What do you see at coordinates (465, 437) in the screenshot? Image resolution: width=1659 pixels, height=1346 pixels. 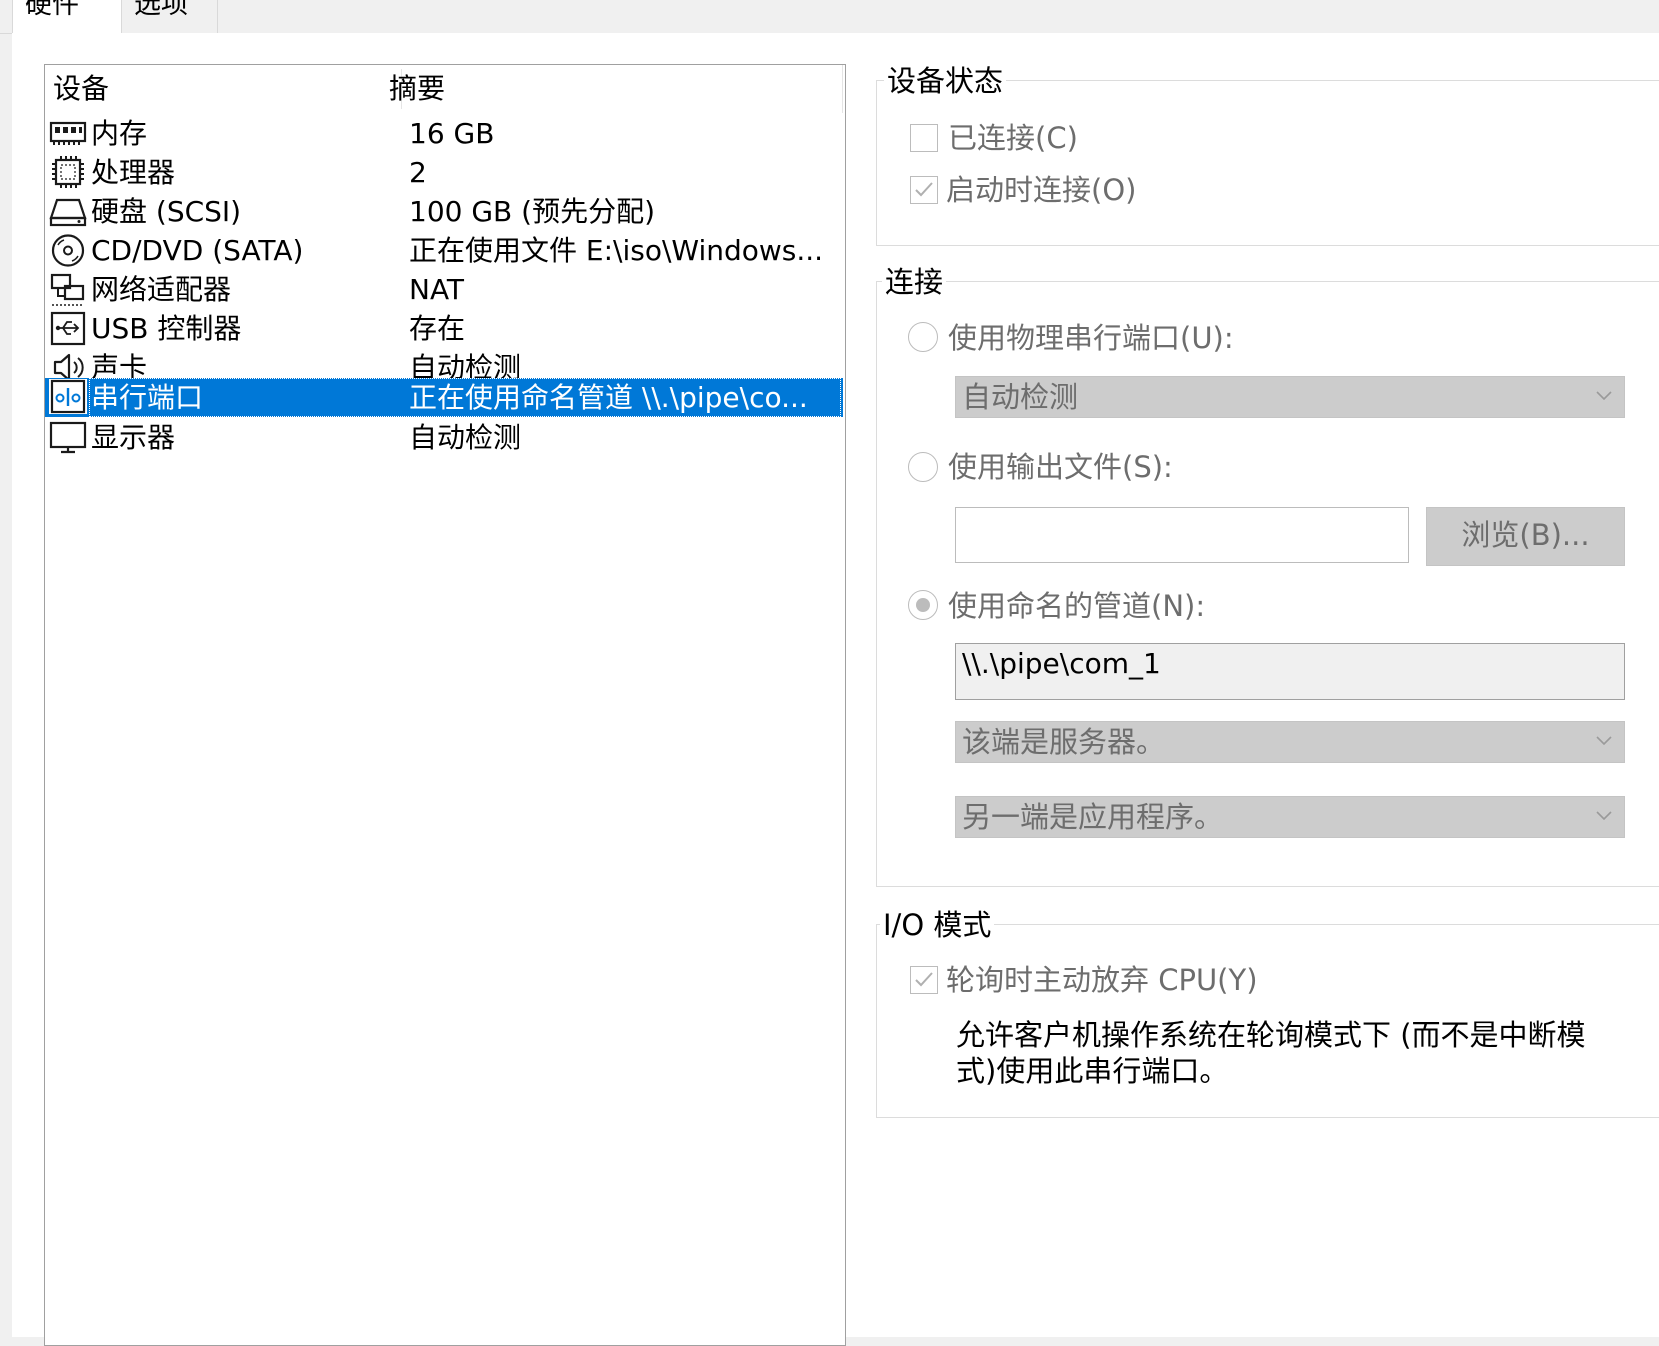 I see `device-summary: 自动检测` at bounding box center [465, 437].